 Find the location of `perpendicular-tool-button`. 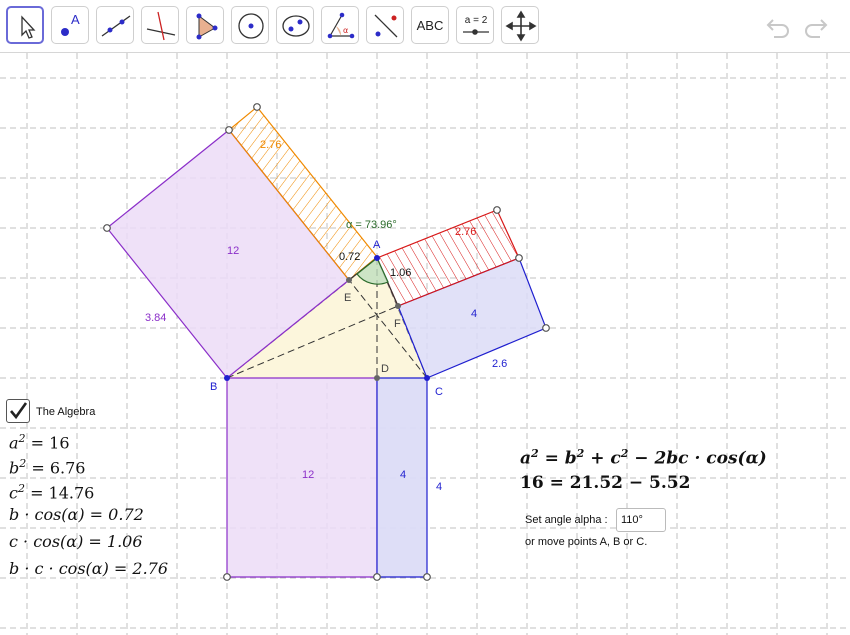

perpendicular-tool-button is located at coordinates (160, 25).